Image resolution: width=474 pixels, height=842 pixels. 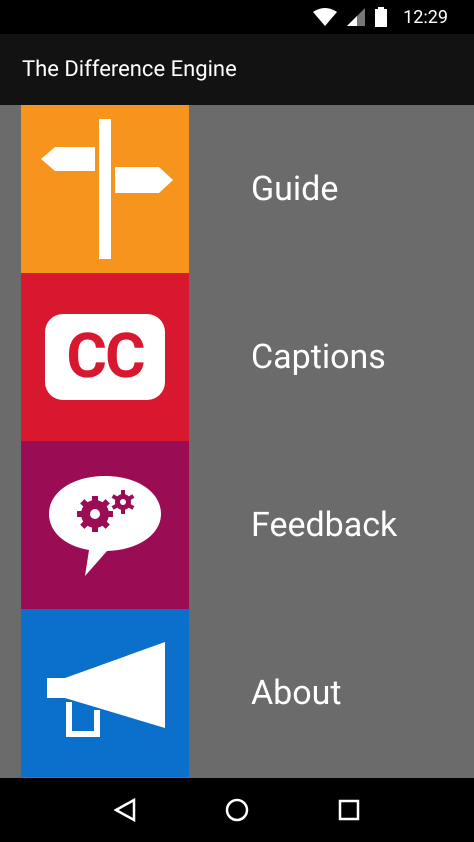 I want to click on app-title: The Difference Engine, so click(x=129, y=70).